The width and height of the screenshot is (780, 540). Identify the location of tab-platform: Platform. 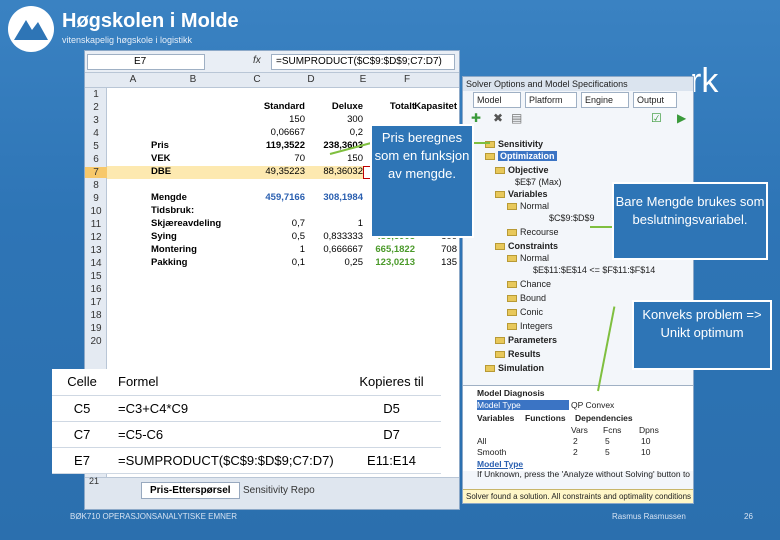
(551, 100).